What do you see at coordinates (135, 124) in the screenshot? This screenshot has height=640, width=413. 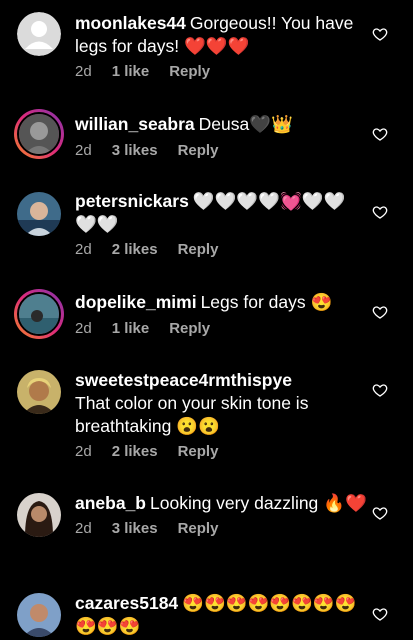 I see `comment-username: willian_seabra` at bounding box center [135, 124].